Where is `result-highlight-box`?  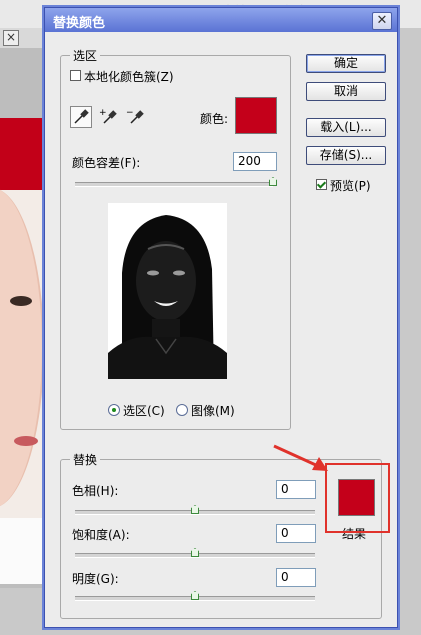
result-highlight-box is located at coordinates (357, 498).